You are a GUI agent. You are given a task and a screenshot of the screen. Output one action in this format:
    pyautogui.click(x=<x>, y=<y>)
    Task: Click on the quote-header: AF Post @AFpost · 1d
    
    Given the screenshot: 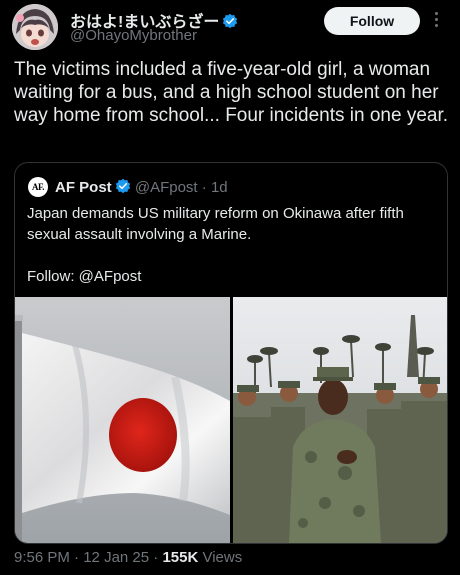 What is the action you would take?
    pyautogui.click(x=141, y=187)
    